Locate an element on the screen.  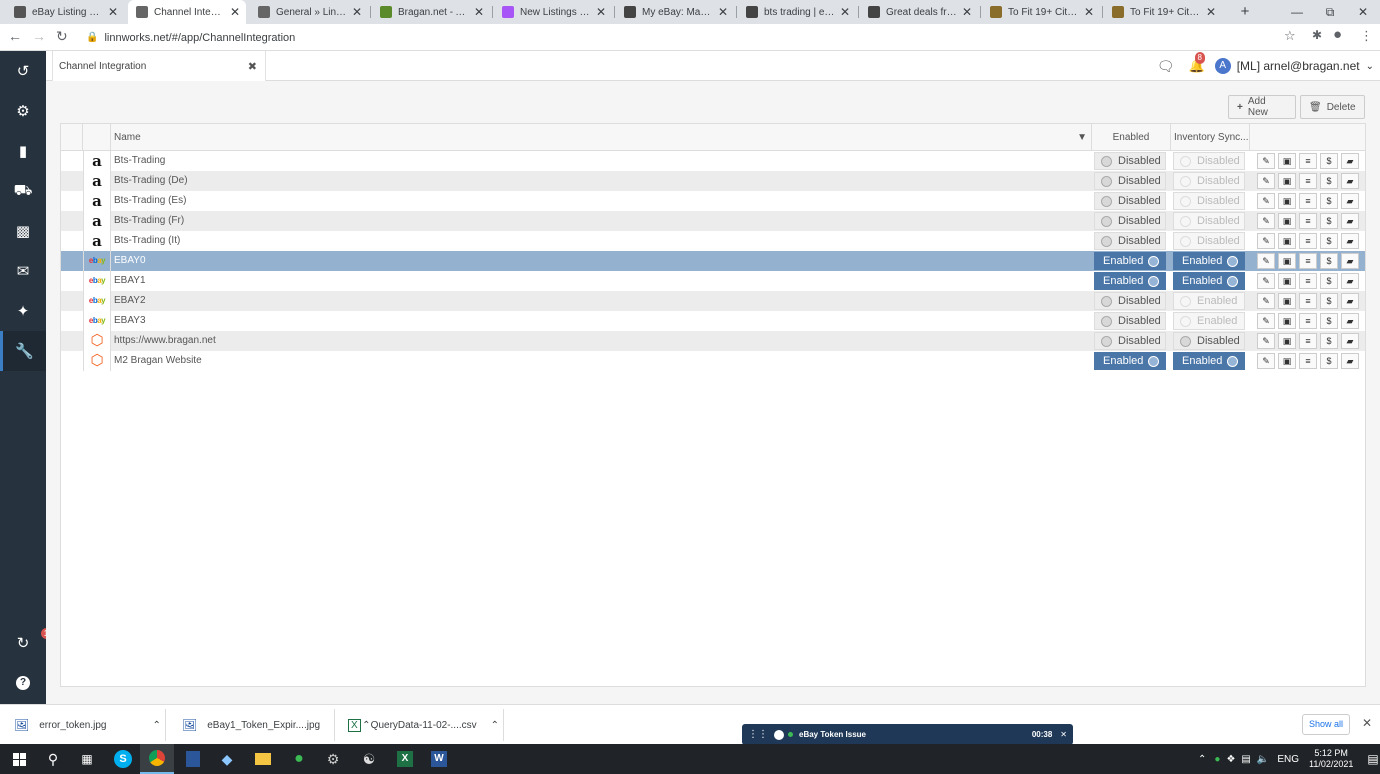
sidebar-item-messages: ✉ is located at coordinates (23, 271).